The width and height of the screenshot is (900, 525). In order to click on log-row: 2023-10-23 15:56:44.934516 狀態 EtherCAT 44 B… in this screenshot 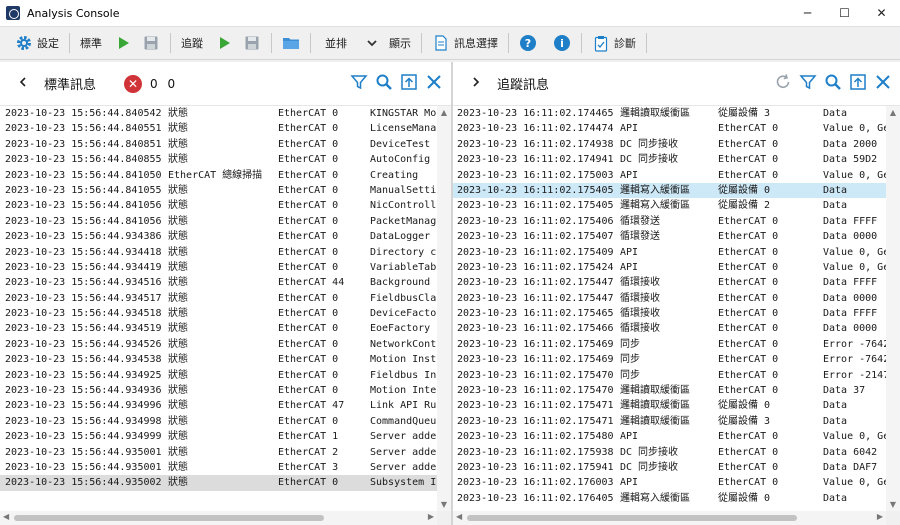, I will do `click(218, 282)`.